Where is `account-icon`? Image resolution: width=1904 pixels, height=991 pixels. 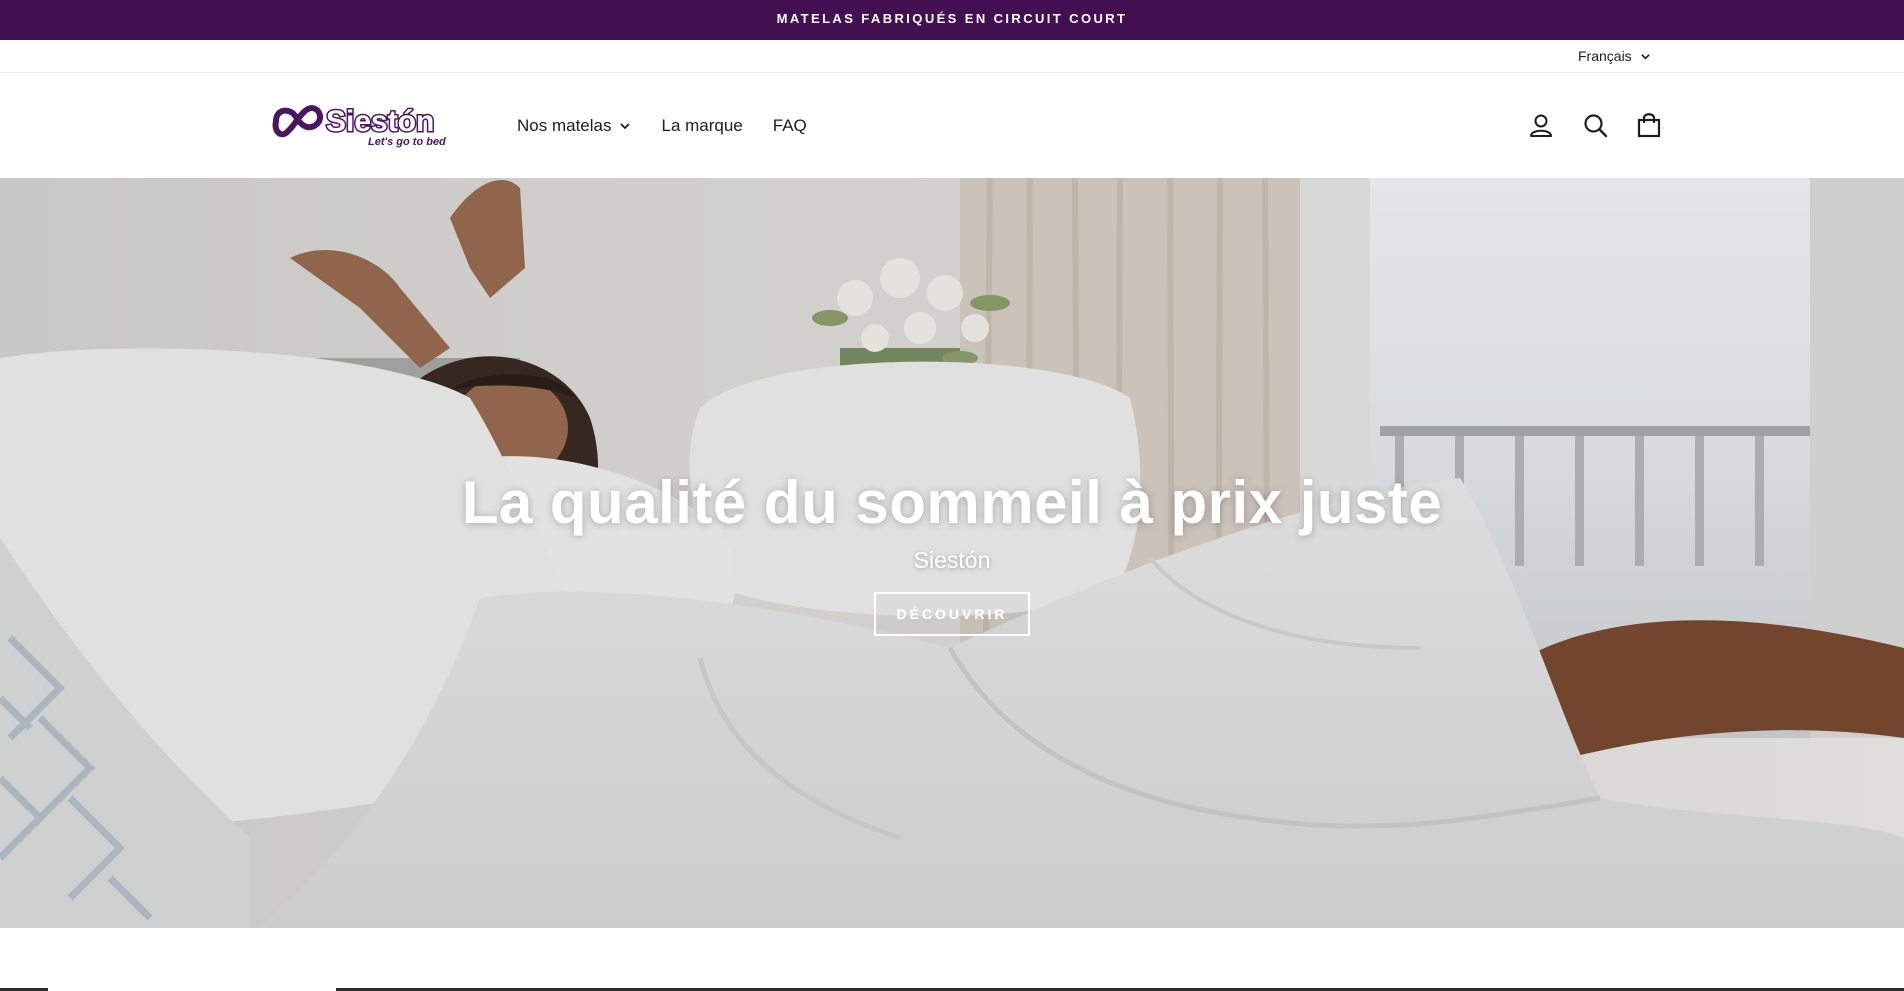
account-icon is located at coordinates (1541, 125).